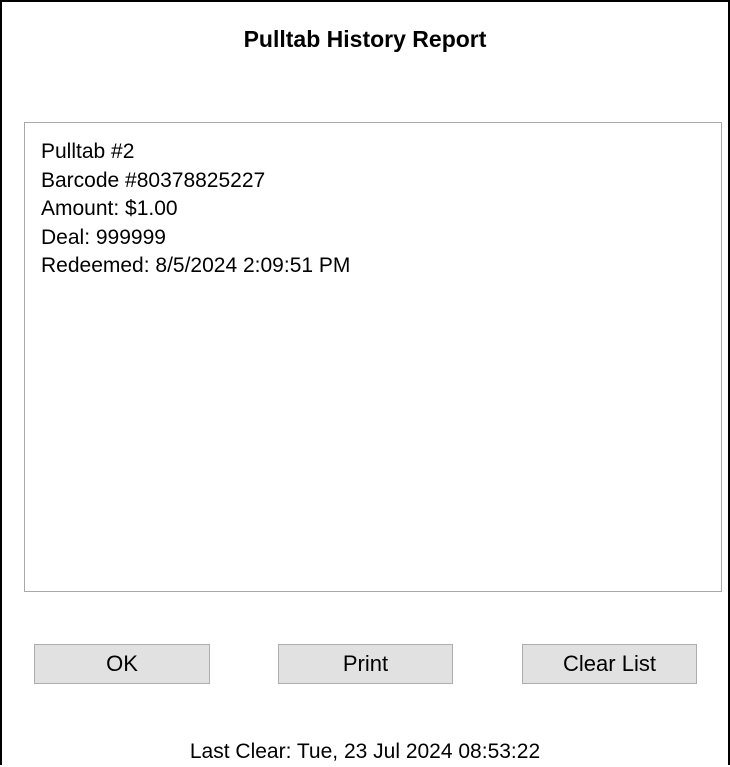  Describe the element at coordinates (153, 180) in the screenshot. I see `report-line-barcode: Barcode #80378825227` at that location.